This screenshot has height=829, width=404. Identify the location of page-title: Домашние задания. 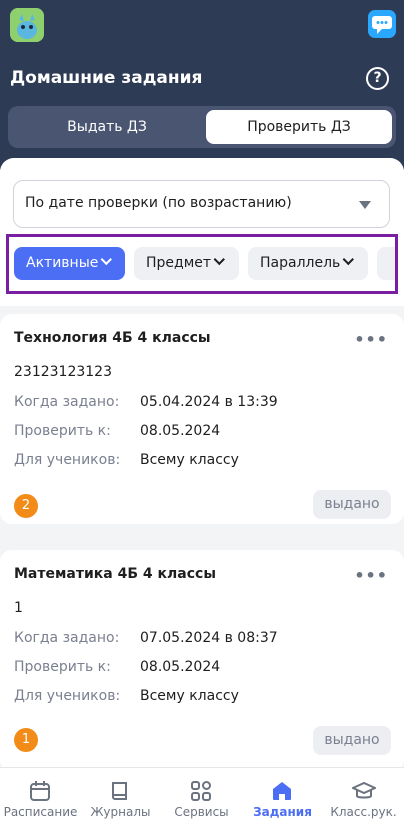
(106, 78).